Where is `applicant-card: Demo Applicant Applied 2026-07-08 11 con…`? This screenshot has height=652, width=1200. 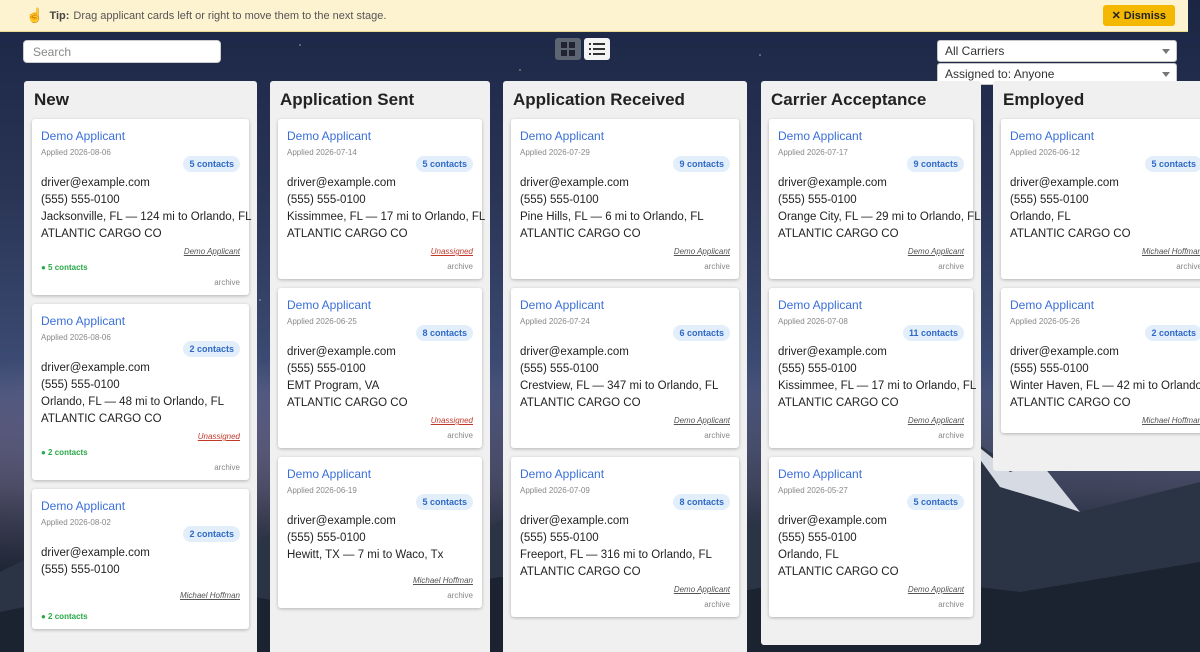 applicant-card: Demo Applicant Applied 2026-07-08 11 con… is located at coordinates (873, 368).